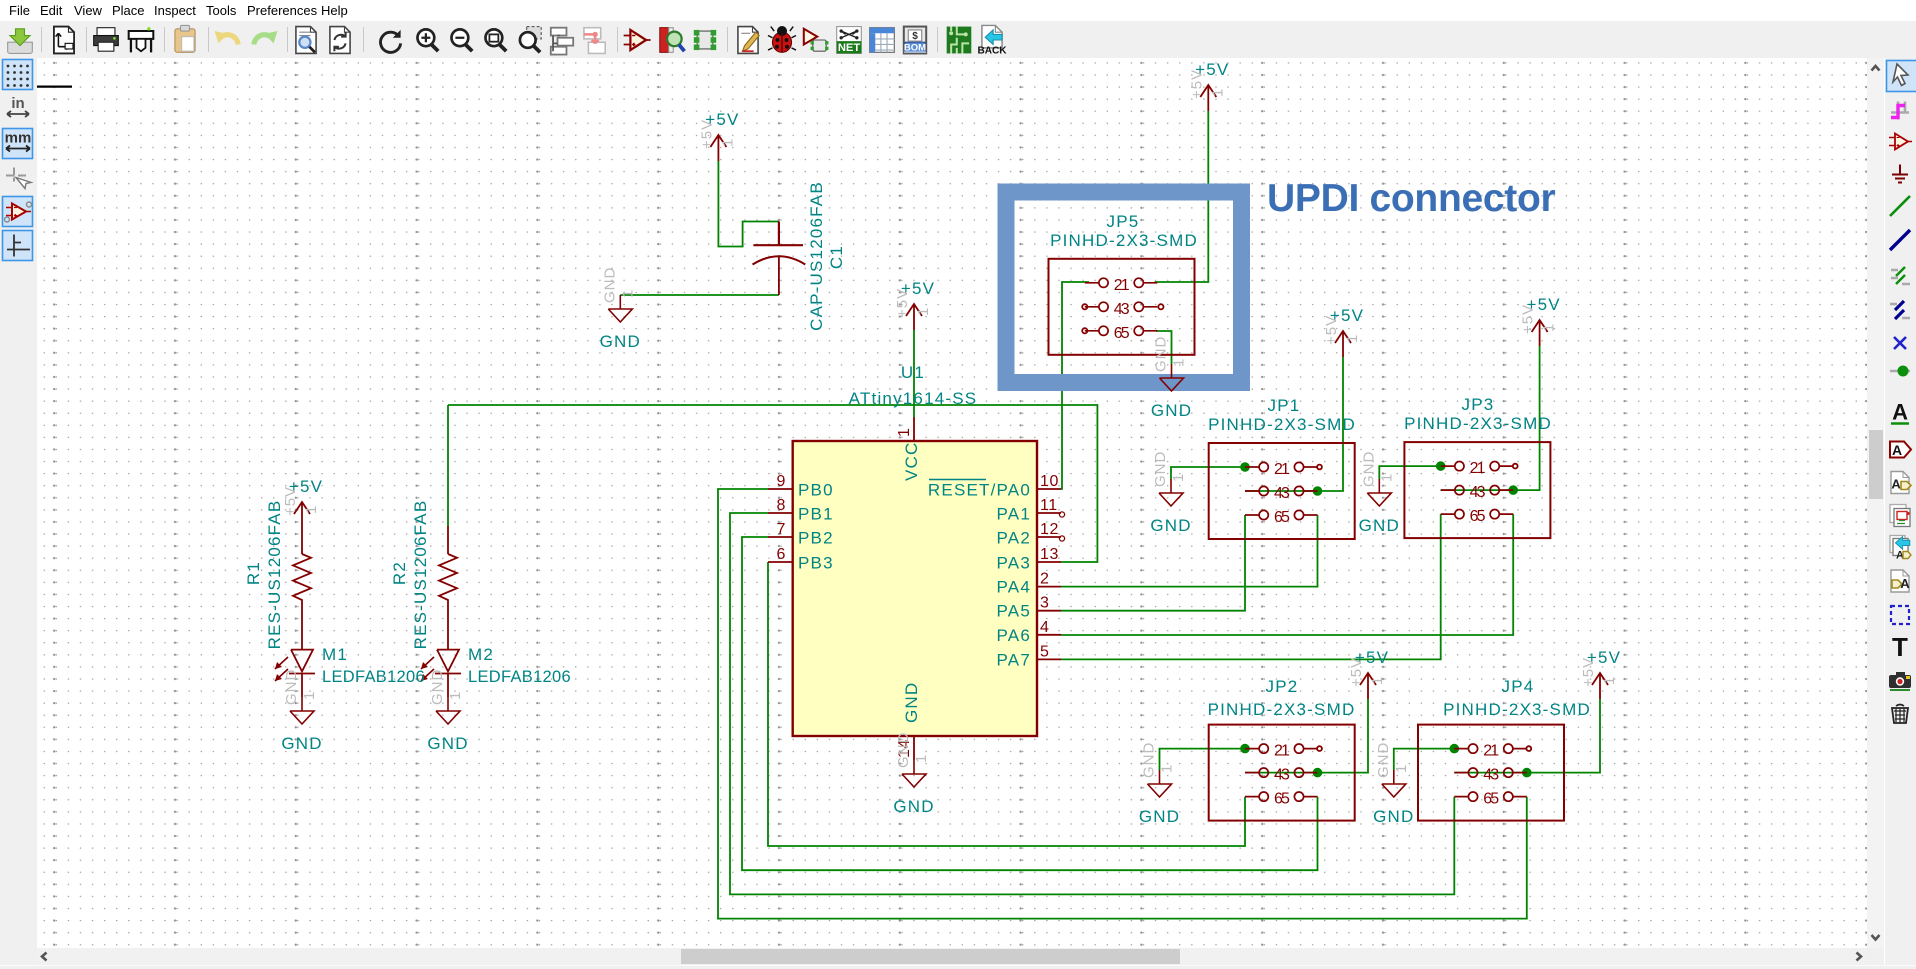 This screenshot has width=1916, height=969. Describe the element at coordinates (1411, 198) in the screenshot. I see `svg-text: UPDI connector` at that location.